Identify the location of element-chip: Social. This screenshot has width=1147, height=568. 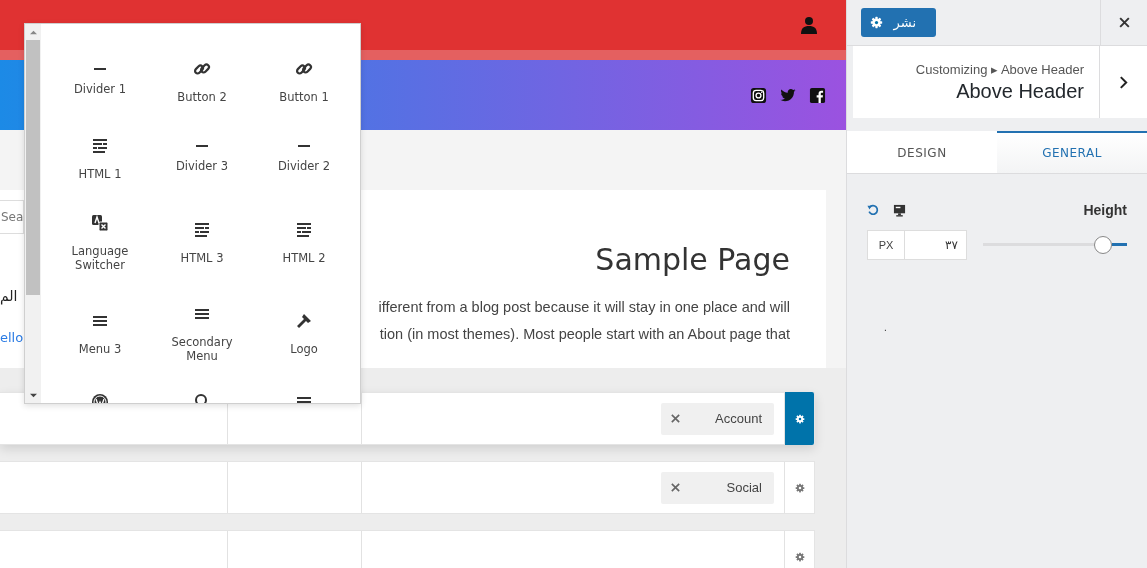
(717, 487).